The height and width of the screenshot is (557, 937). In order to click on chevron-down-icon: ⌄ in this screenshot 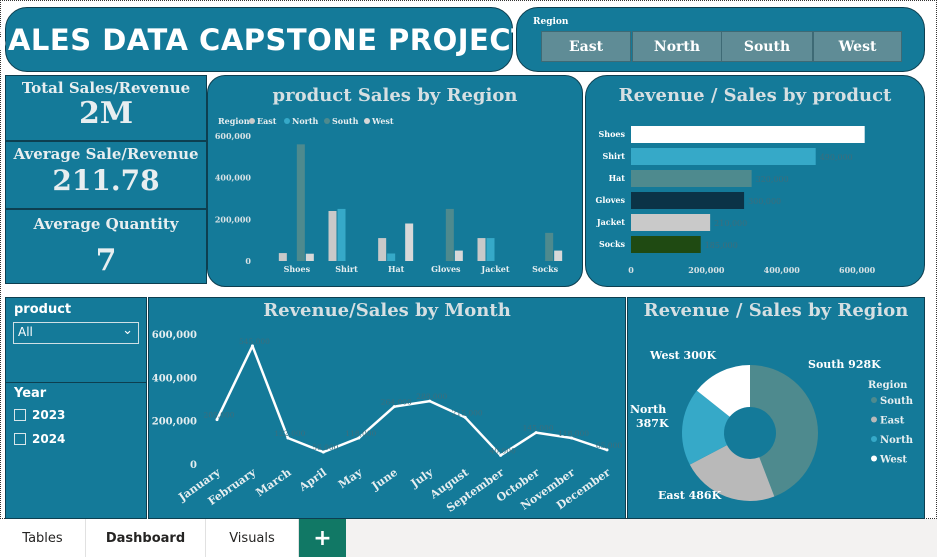, I will do `click(127, 330)`.